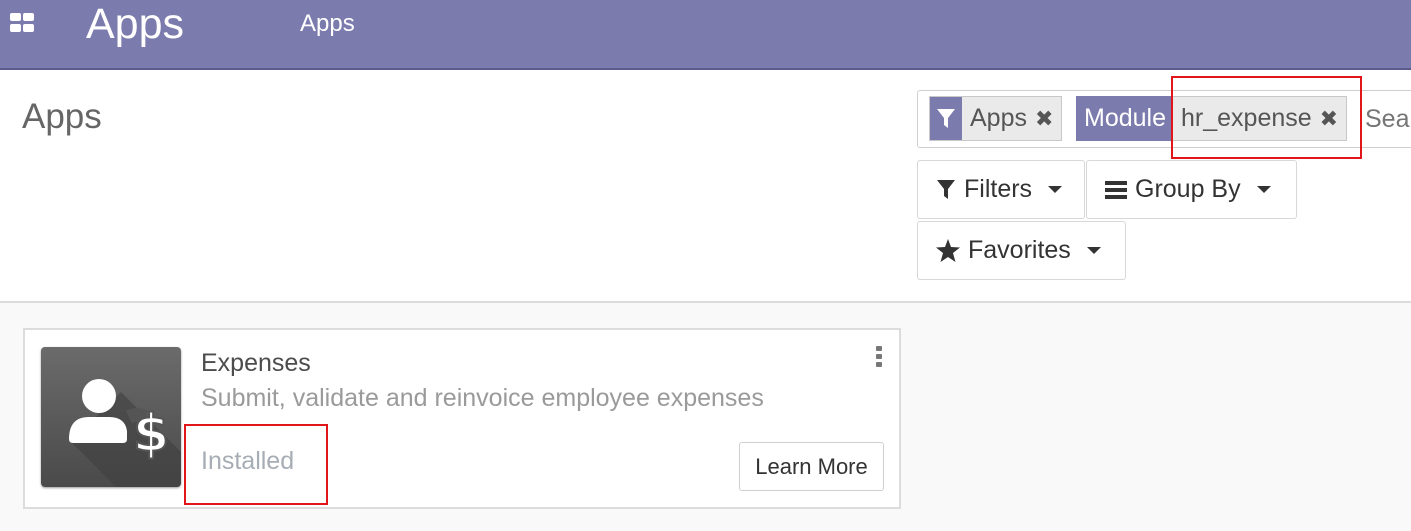  What do you see at coordinates (1116, 190) in the screenshot?
I see `bars-icon` at bounding box center [1116, 190].